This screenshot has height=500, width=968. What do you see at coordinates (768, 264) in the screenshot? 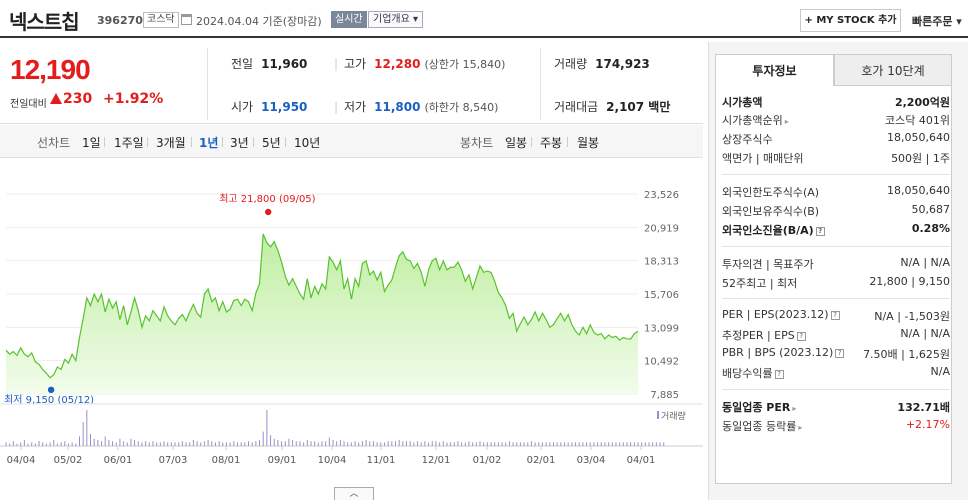
I see `info-label: 투자의견 | 목표주가` at bounding box center [768, 264].